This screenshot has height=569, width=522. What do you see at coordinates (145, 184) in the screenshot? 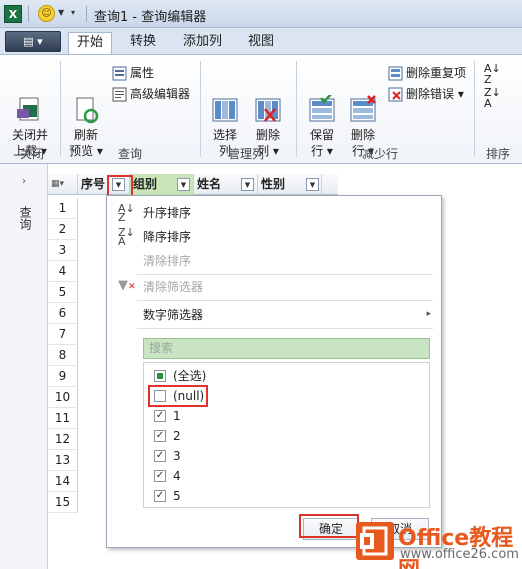
I see `column-header-label: 组别` at bounding box center [145, 184].